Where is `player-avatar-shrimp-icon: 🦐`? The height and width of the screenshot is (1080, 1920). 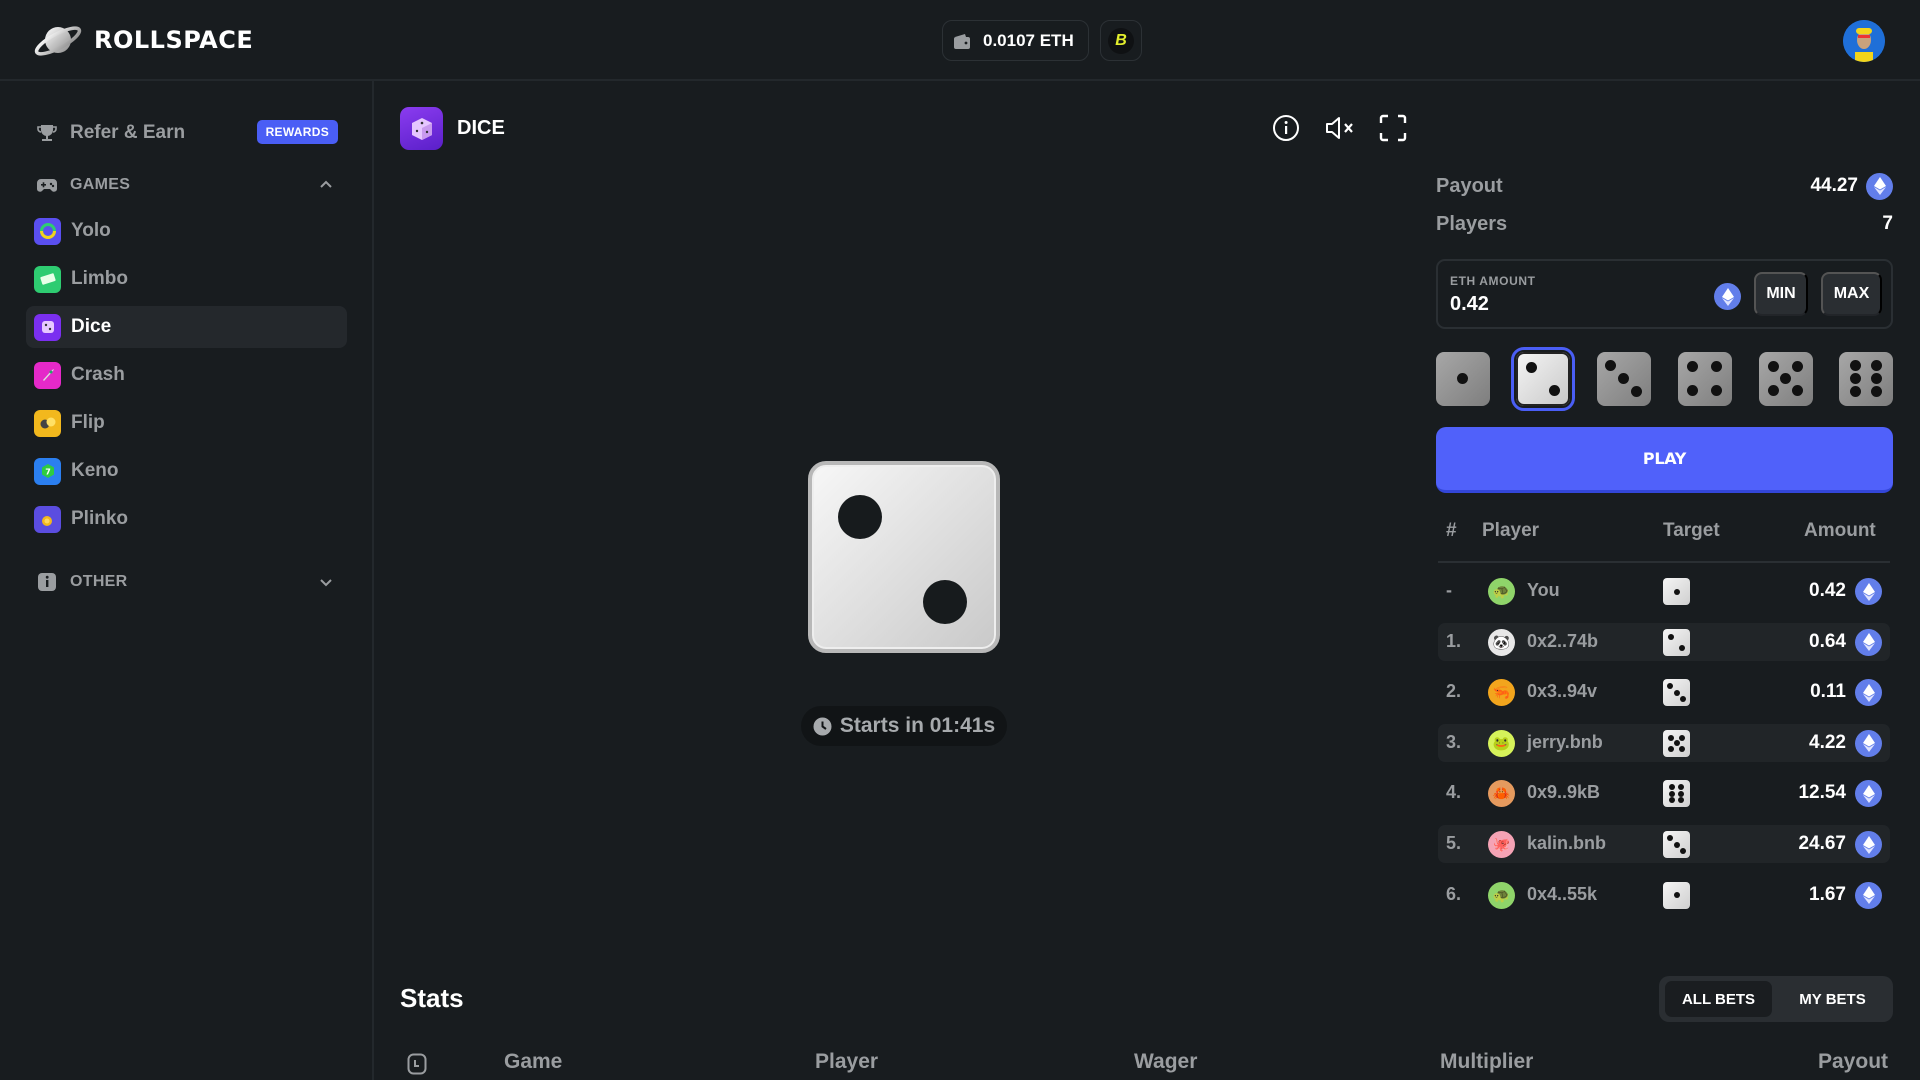
player-avatar-shrimp-icon: 🦐 is located at coordinates (1501, 693).